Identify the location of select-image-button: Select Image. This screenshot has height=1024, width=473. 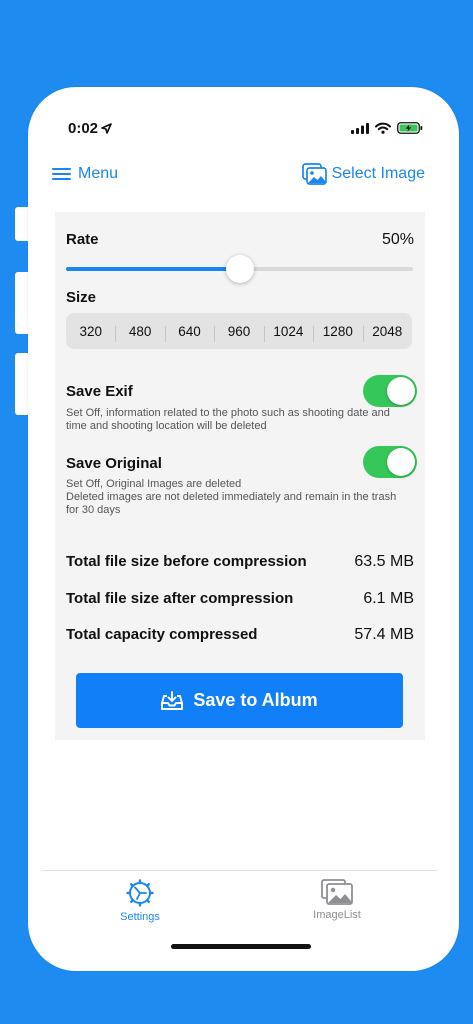
(363, 174).